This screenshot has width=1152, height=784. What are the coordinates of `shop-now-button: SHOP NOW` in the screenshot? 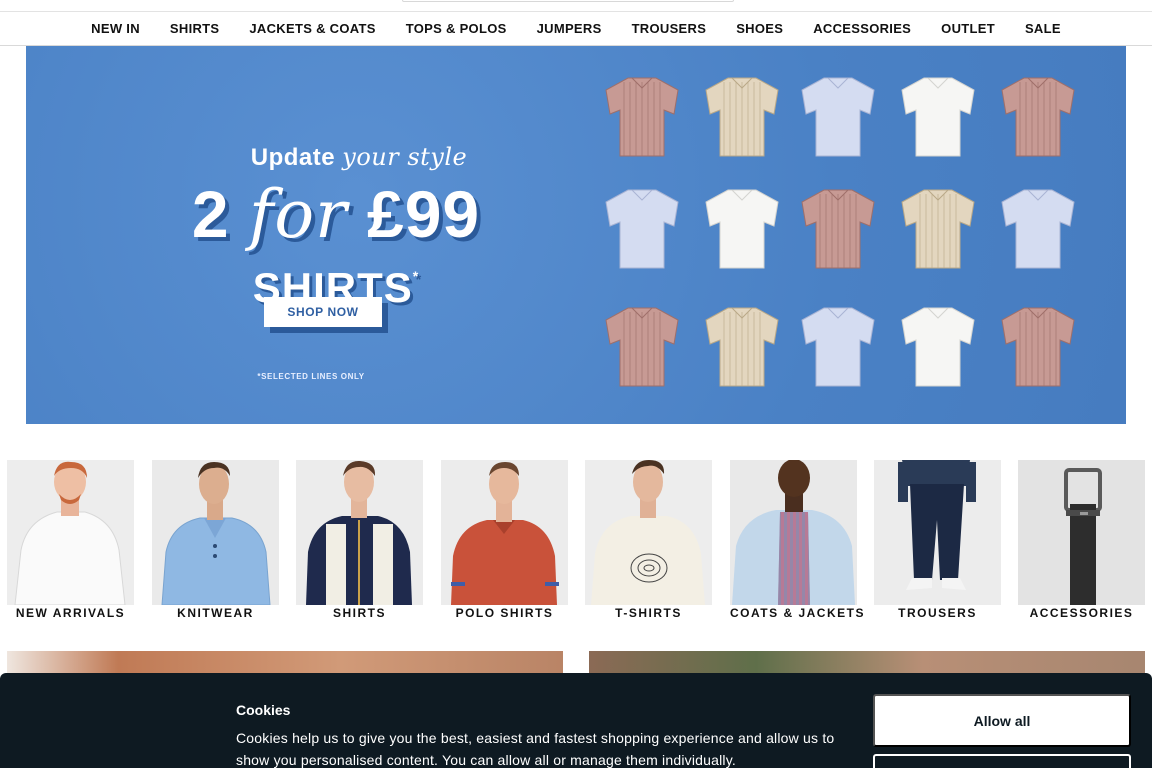 It's located at (323, 312).